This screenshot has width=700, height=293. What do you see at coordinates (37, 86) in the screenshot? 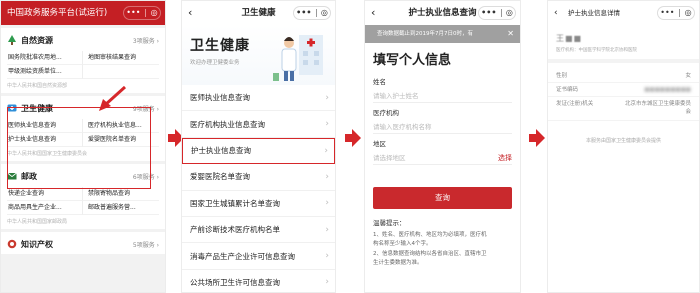
I see `card-source: 中华人民共和国自然资源部` at bounding box center [37, 86].